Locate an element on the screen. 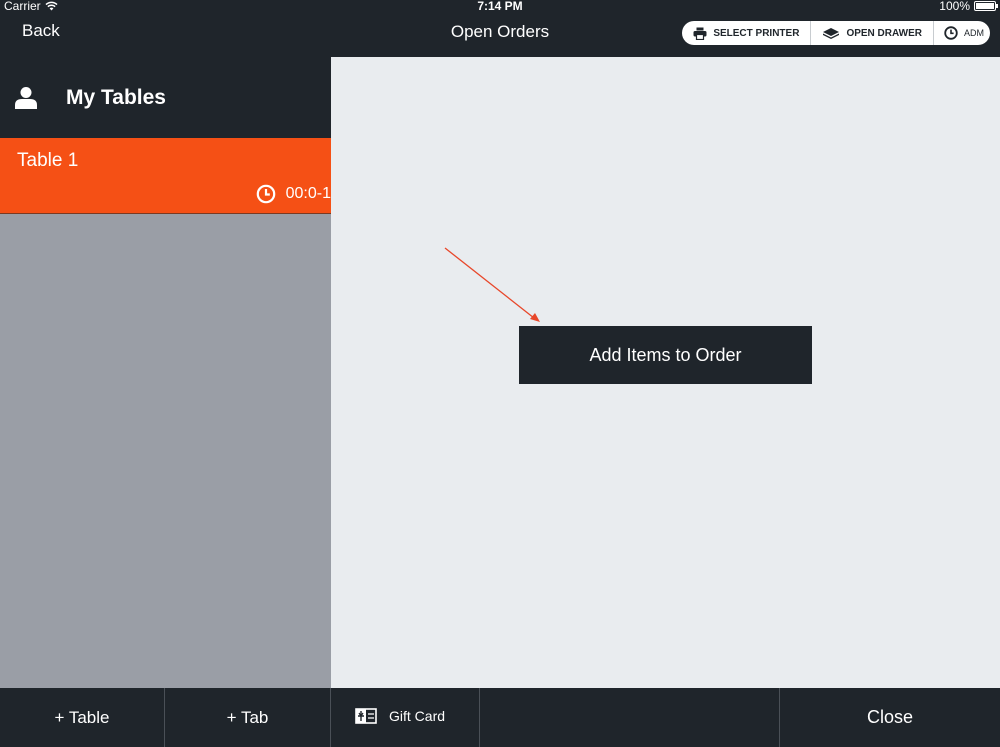 This screenshot has height=747, width=1000. table-list-item: Table 1 00:0-1 is located at coordinates (165, 176).